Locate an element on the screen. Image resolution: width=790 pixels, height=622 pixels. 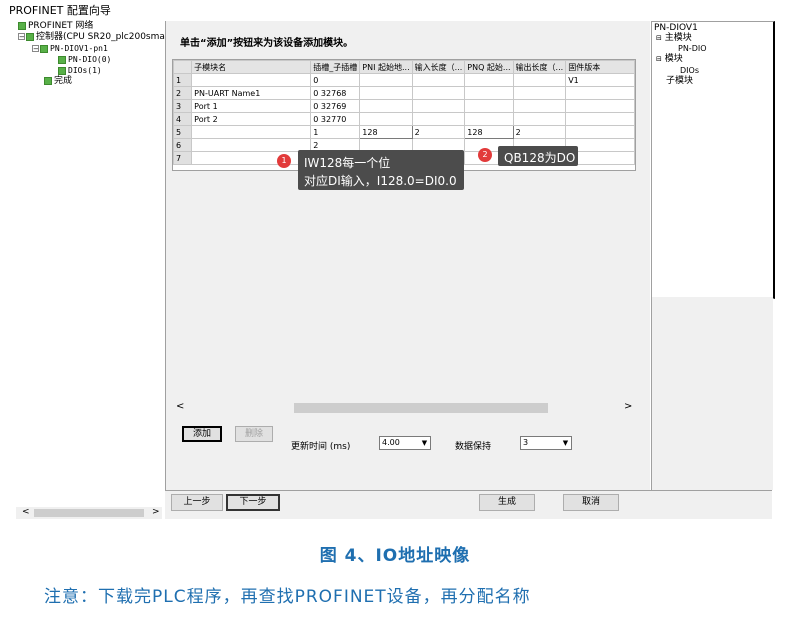
annotation-badge-1: 1 is located at coordinates (284, 161).